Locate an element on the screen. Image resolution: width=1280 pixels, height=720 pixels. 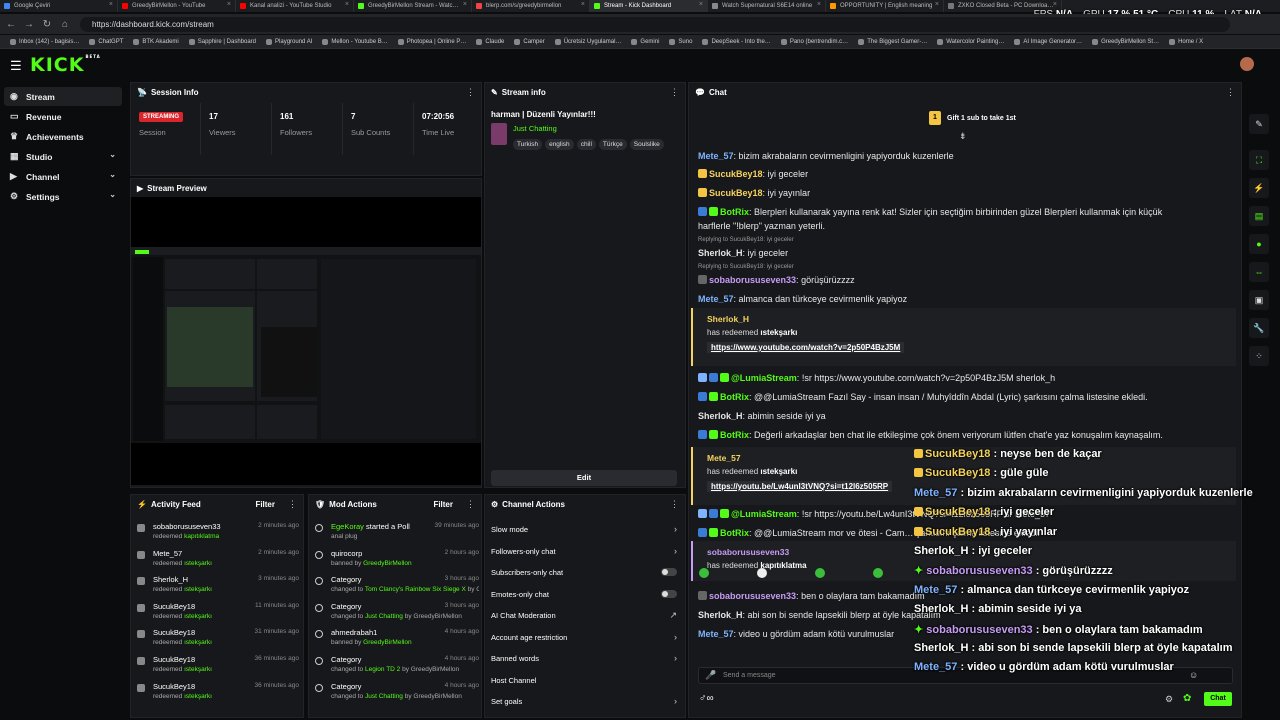
pencil-icon: ✎ is located at coordinates (1259, 124).